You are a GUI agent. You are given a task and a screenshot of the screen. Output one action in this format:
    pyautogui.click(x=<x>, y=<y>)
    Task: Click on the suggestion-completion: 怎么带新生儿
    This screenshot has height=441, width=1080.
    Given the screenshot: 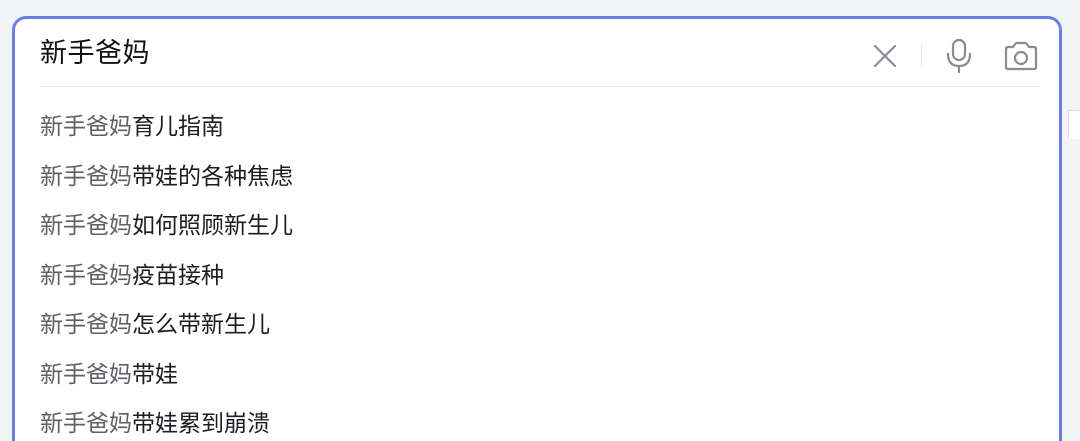 What is the action you would take?
    pyautogui.click(x=201, y=325)
    